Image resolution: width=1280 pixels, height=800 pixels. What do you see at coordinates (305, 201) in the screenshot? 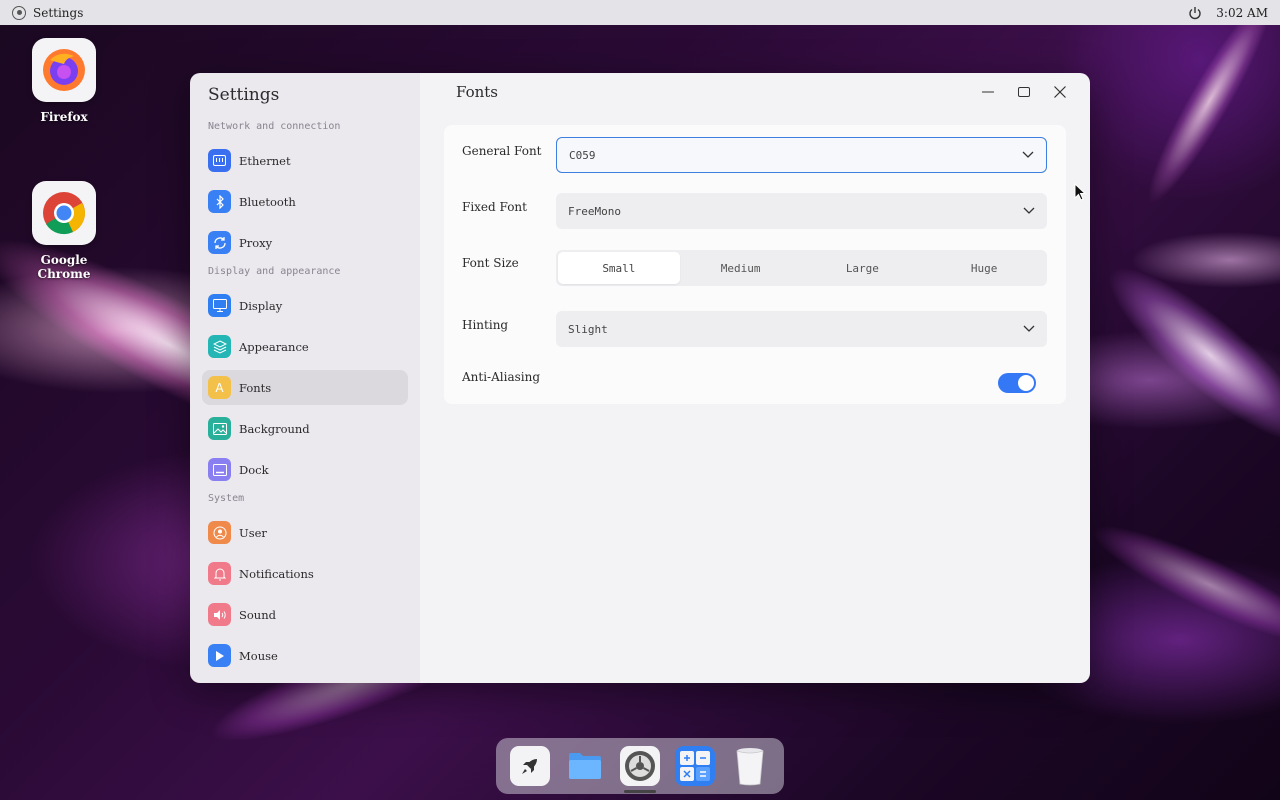
I see `sidebar-item-bluetooth: Bluetooth` at bounding box center [305, 201].